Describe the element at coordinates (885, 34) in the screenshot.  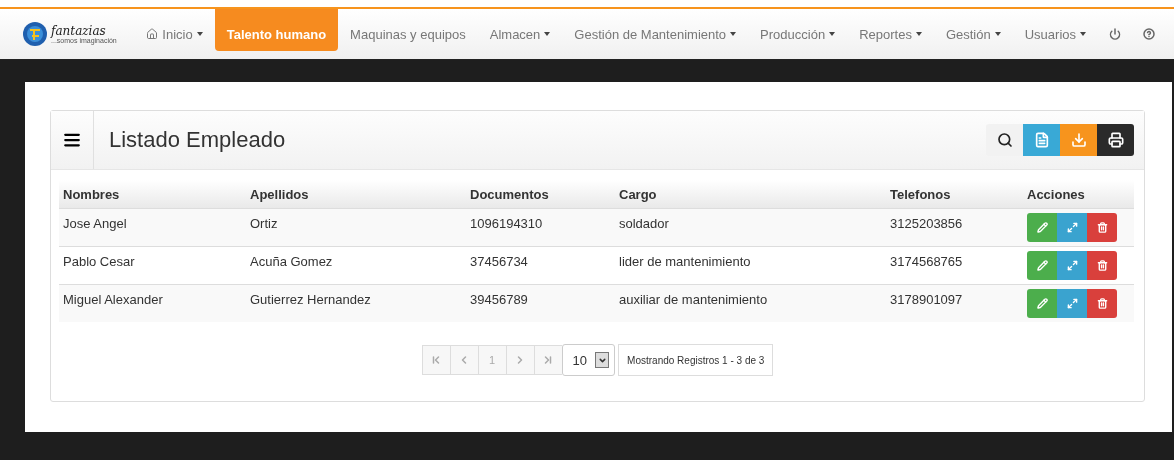
I see `nav-label: Reportes` at that location.